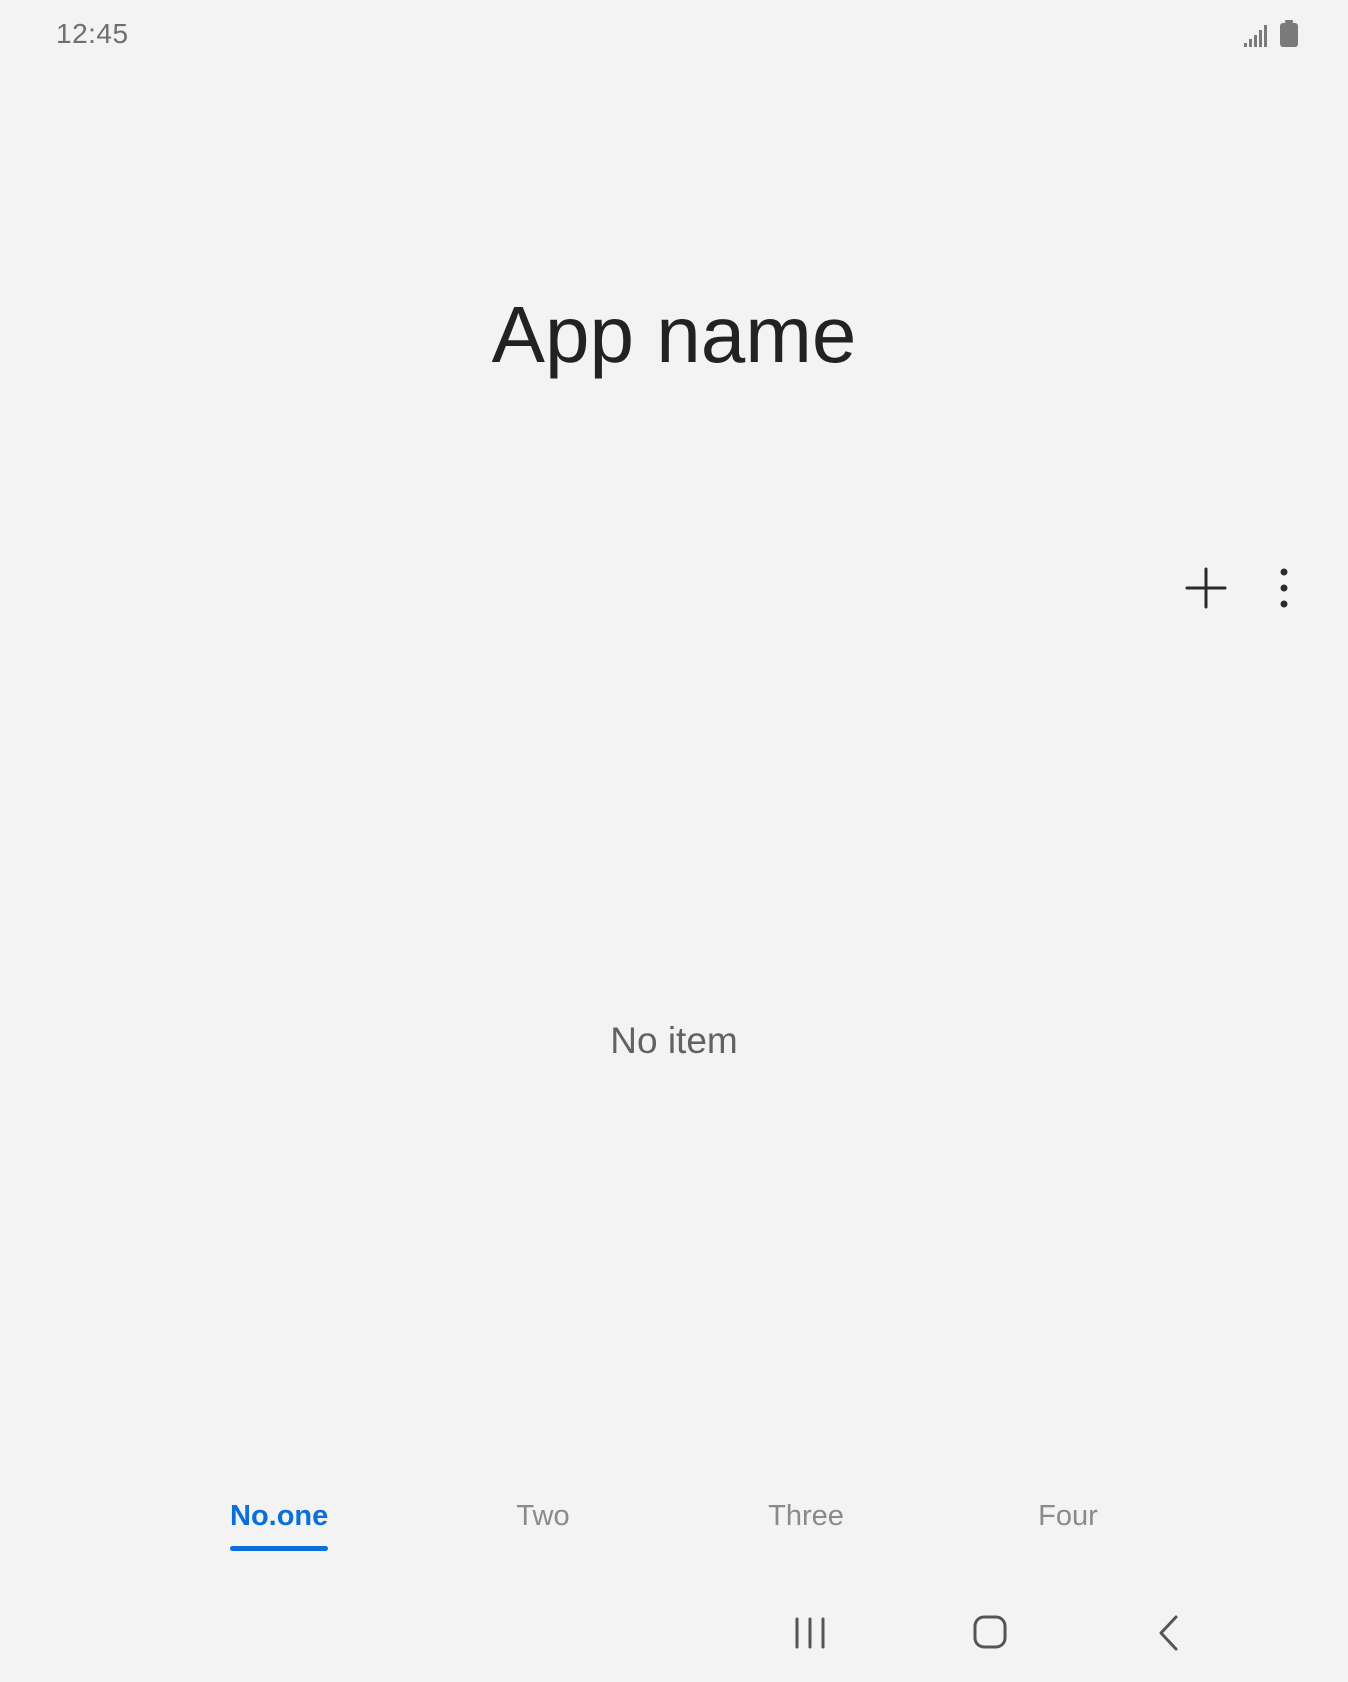 The image size is (1348, 1682). Describe the element at coordinates (674, 1040) in the screenshot. I see `empty-state-text: No item` at that location.